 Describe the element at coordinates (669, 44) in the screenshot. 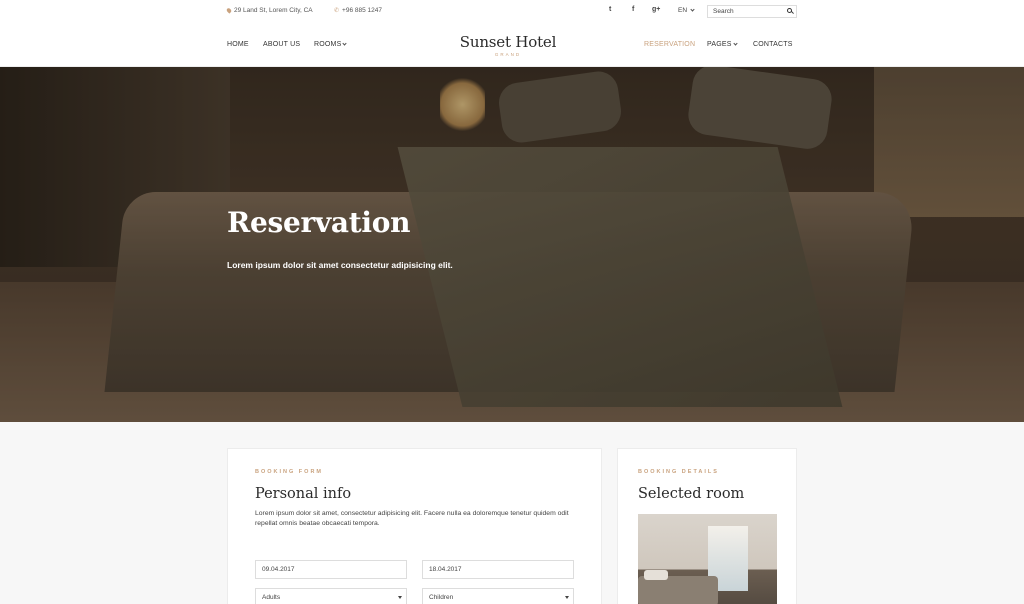

I see `nav-reservation: RESERVATION` at that location.